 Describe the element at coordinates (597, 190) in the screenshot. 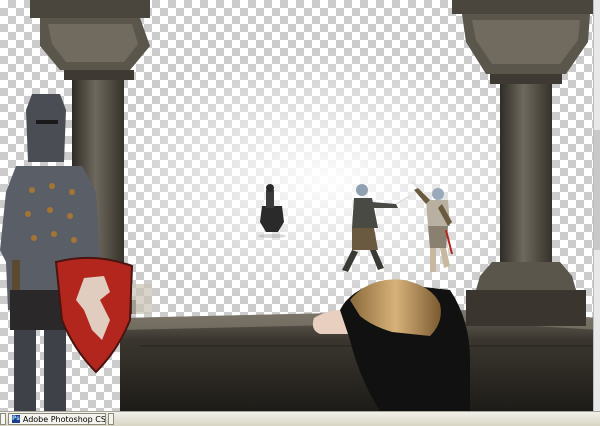

I see `scrollbar-thumb` at that location.